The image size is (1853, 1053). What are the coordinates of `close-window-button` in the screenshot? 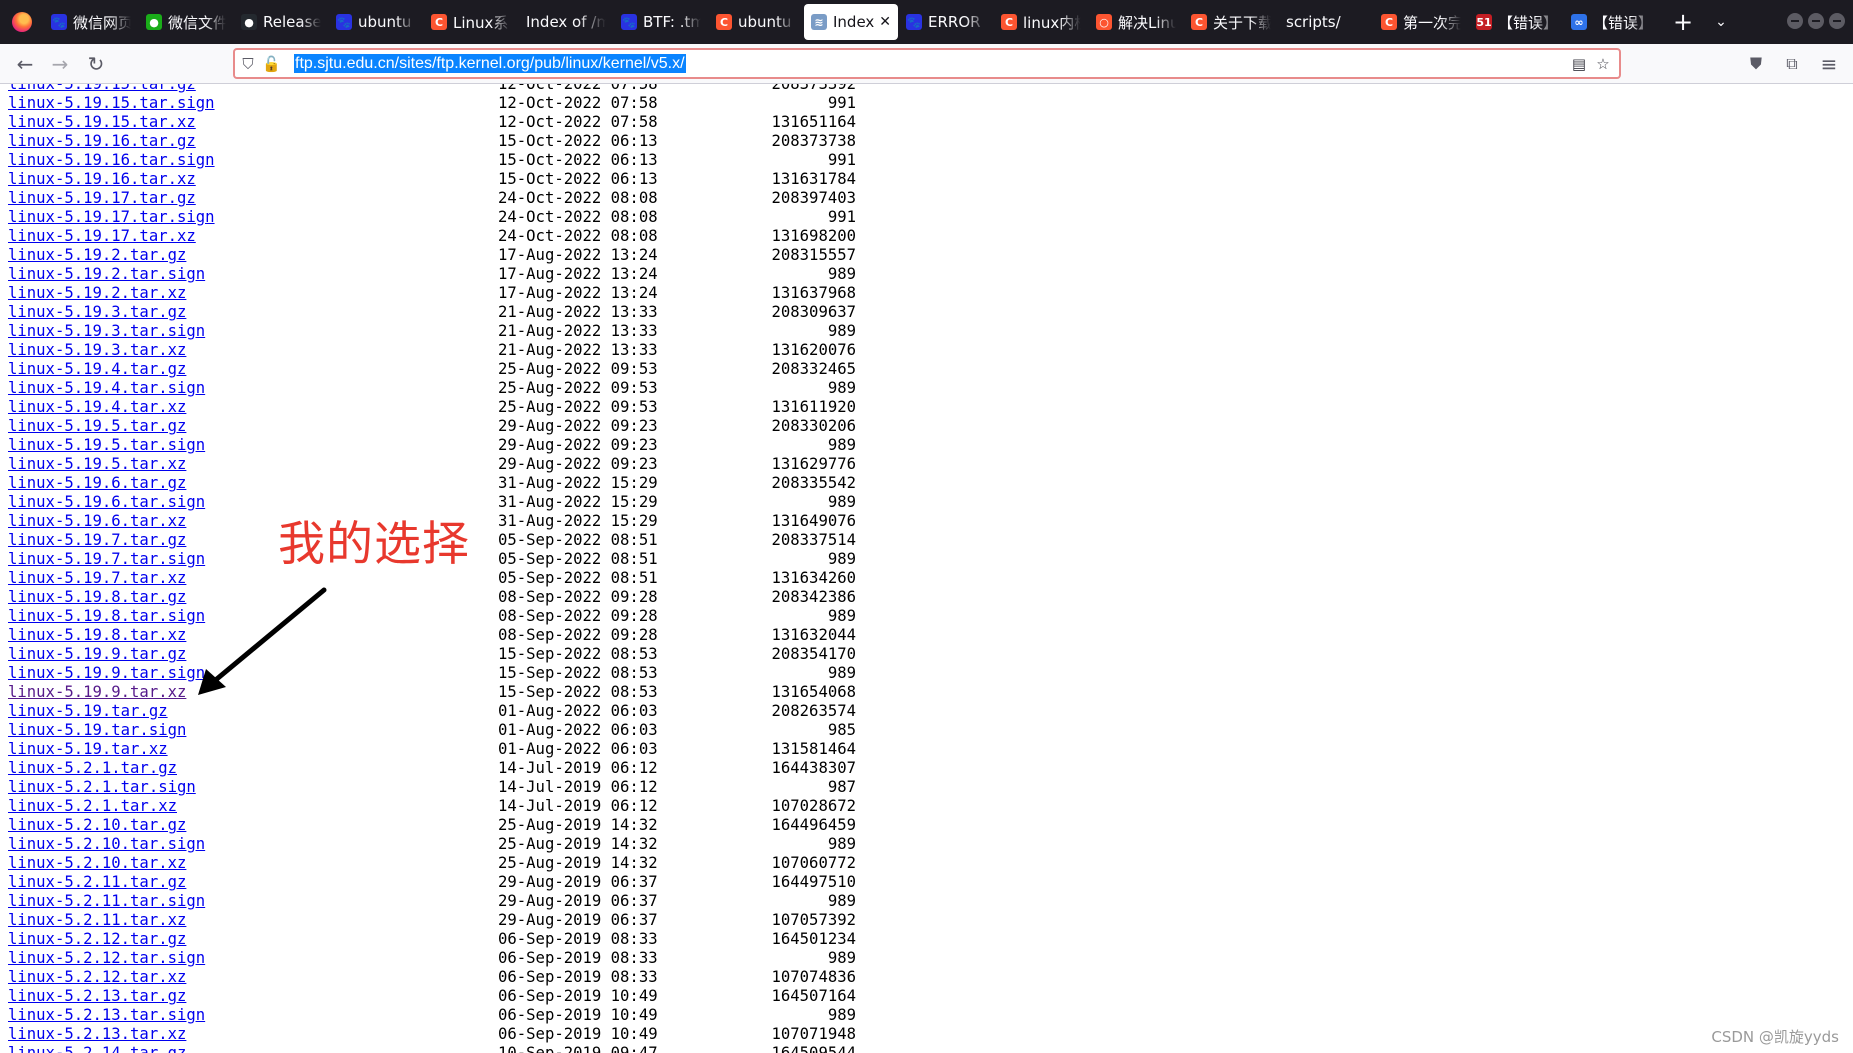 It's located at (1837, 21).